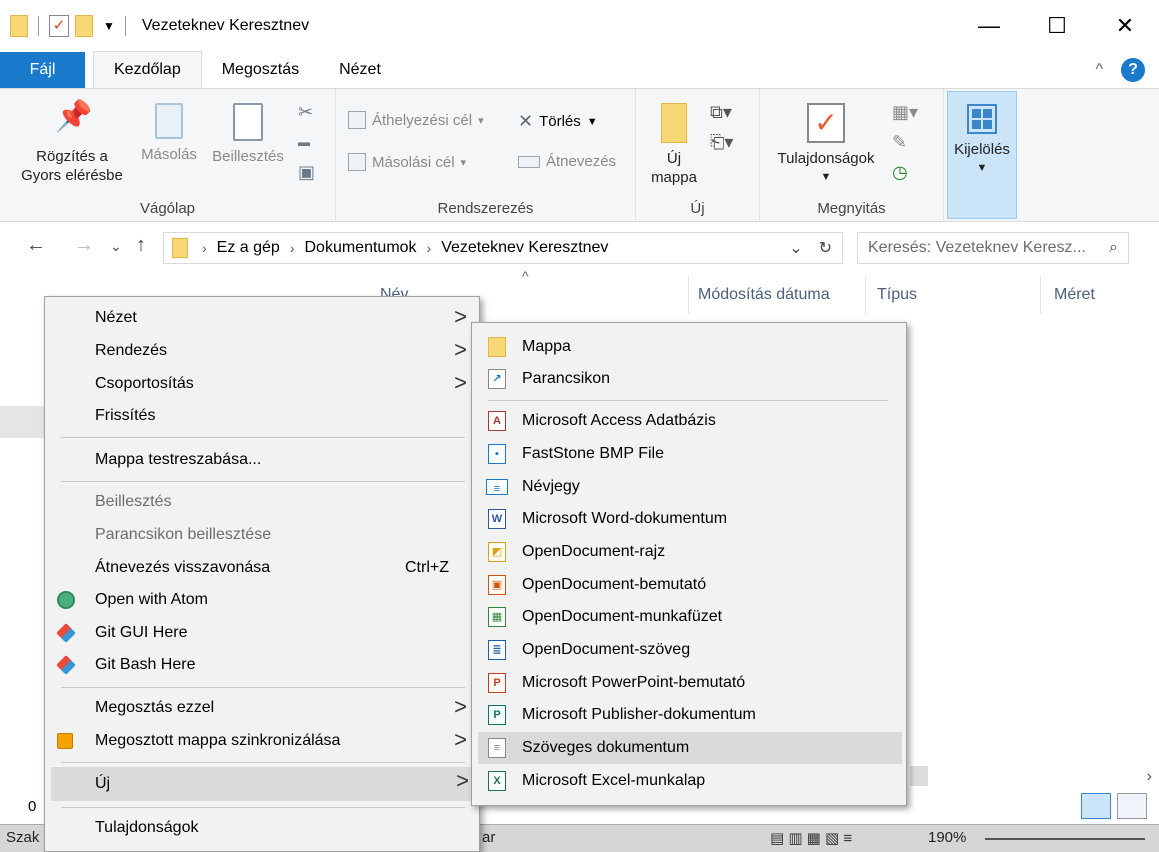 This screenshot has width=1159, height=852. What do you see at coordinates (689, 347) in the screenshot?
I see `submenu-item-folder: Mappa` at bounding box center [689, 347].